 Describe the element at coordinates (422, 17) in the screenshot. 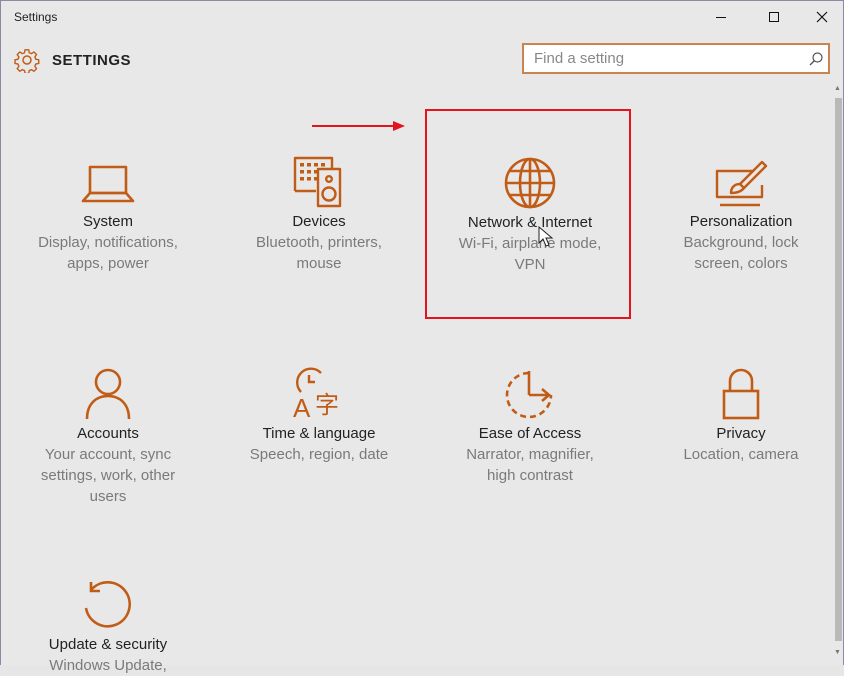

I see `title-bar: Settings` at that location.